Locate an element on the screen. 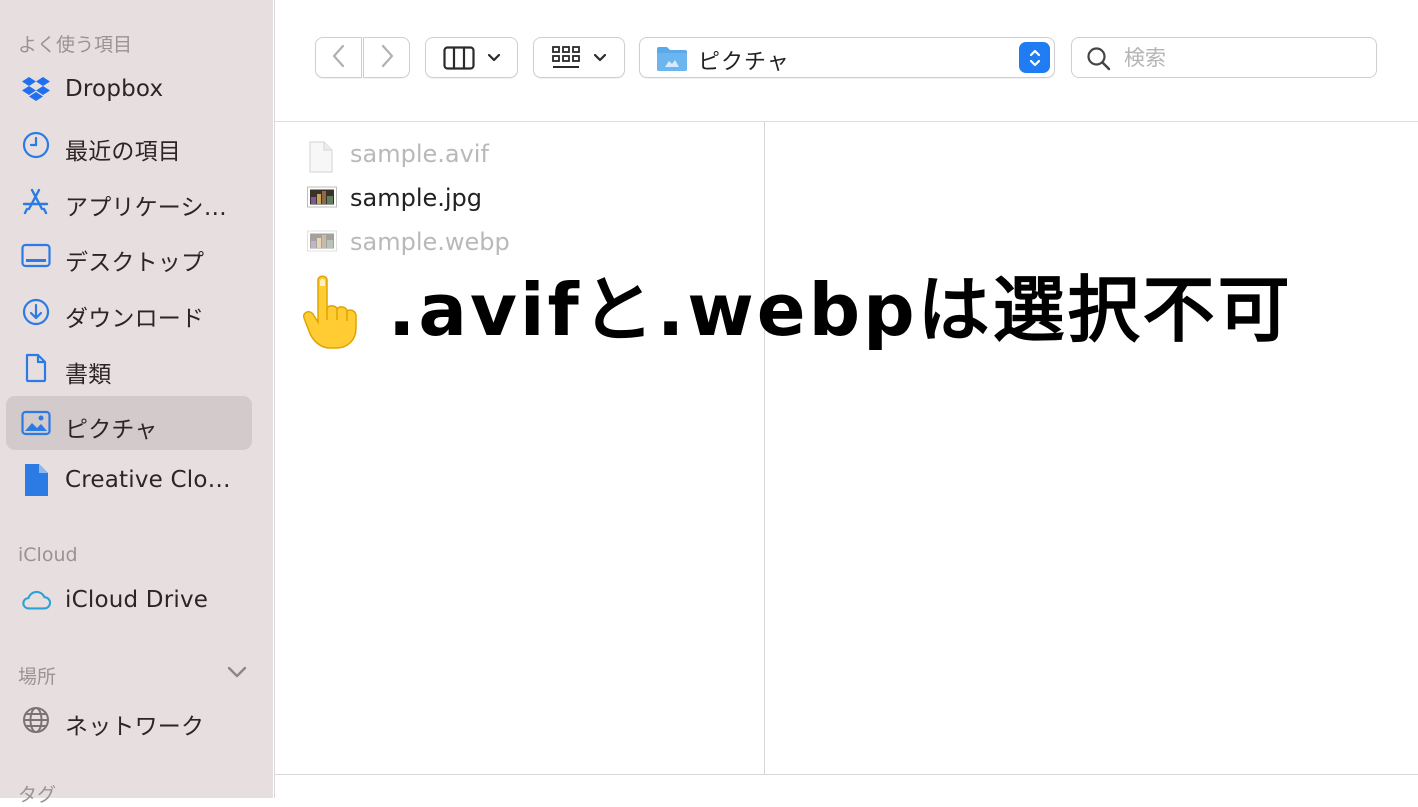 The image size is (1418, 807). view-mode-button is located at coordinates (471, 57).